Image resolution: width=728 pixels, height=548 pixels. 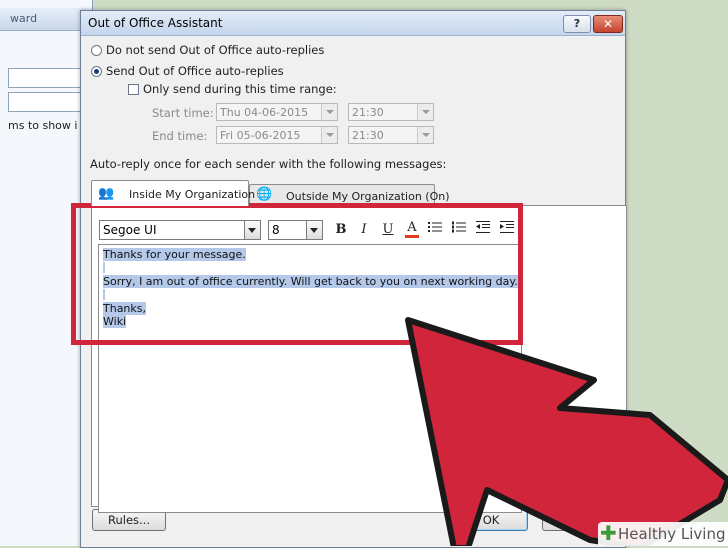 What do you see at coordinates (183, 113) in the screenshot?
I see `start-time-label: Start time:` at bounding box center [183, 113].